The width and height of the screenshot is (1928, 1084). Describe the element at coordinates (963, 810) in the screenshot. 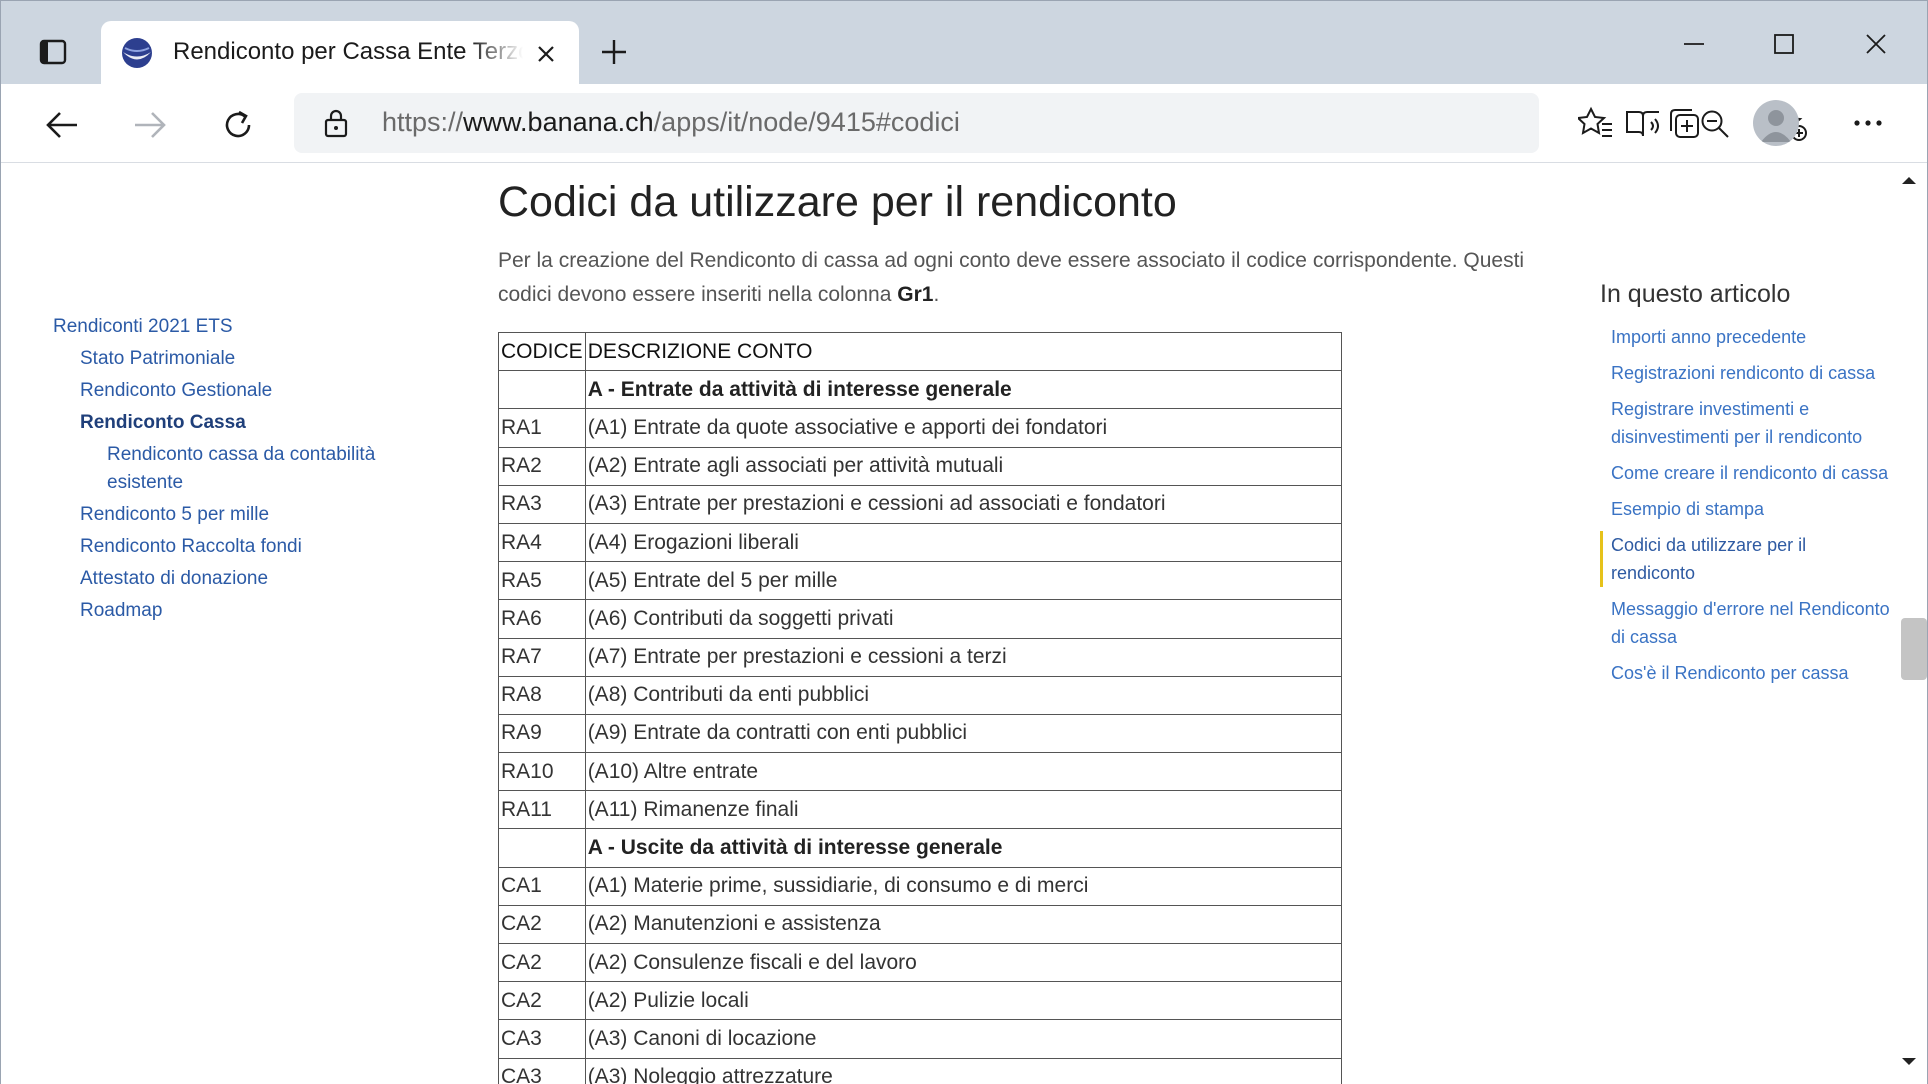

I see `description-cell: (A11) Rimanenze finali` at that location.